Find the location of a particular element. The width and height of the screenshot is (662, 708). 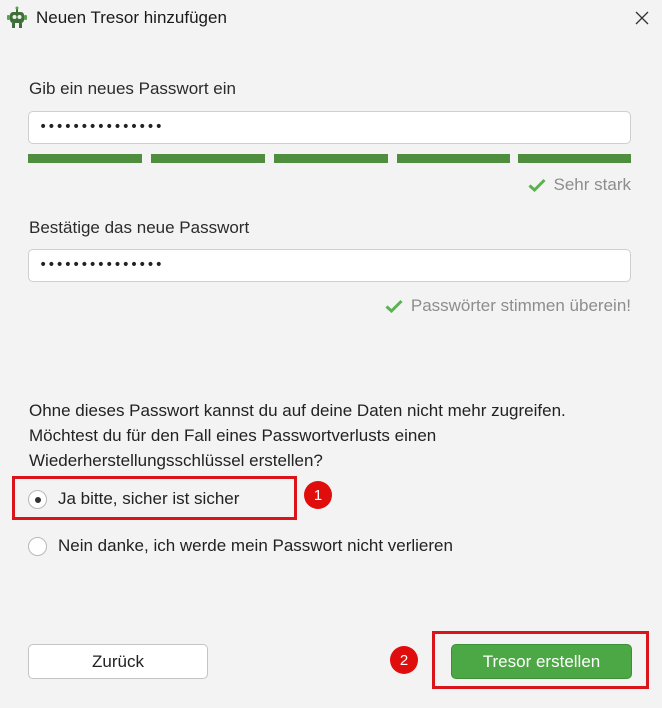

password-strength-meter is located at coordinates (329, 158).